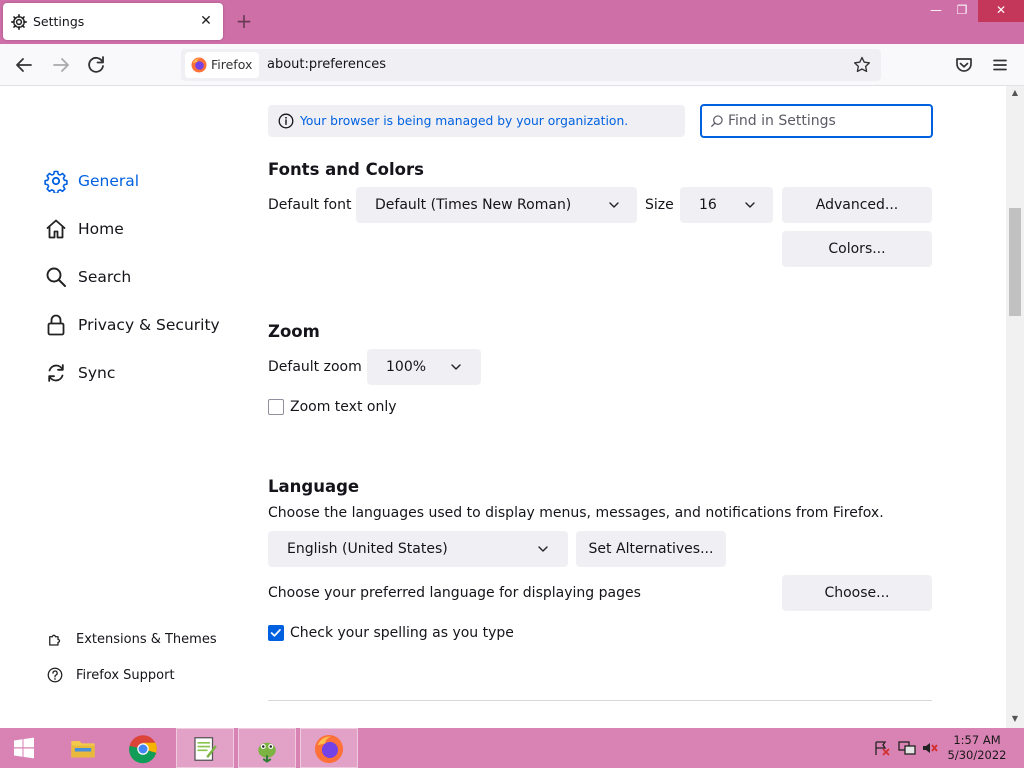 The image size is (1024, 768). Describe the element at coordinates (930, 748) in the screenshot. I see `volume-muted-icon` at that location.